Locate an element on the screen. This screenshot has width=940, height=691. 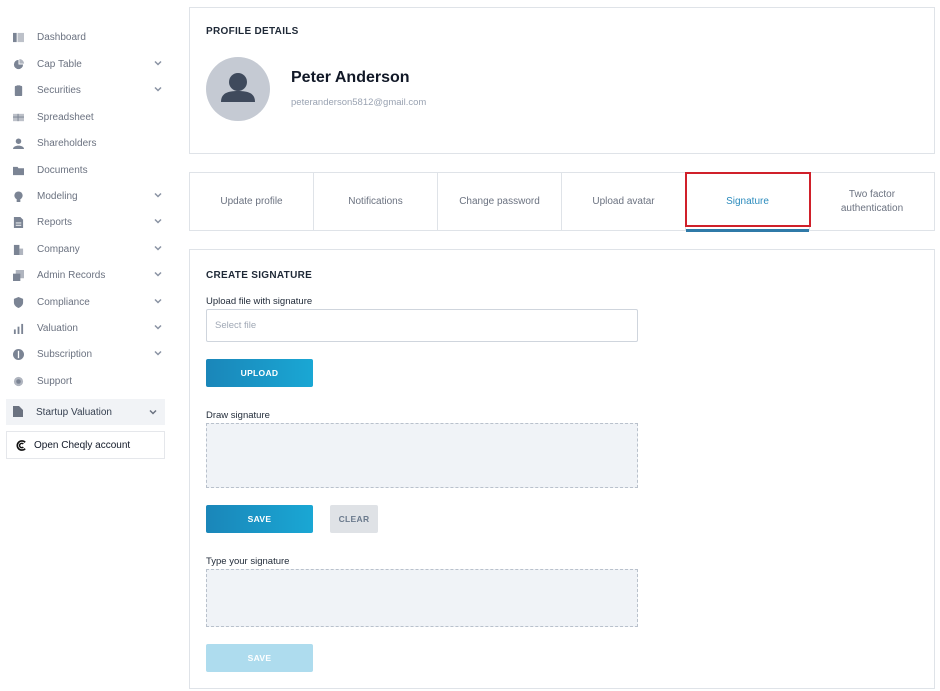
folder-icon is located at coordinates (18, 170).